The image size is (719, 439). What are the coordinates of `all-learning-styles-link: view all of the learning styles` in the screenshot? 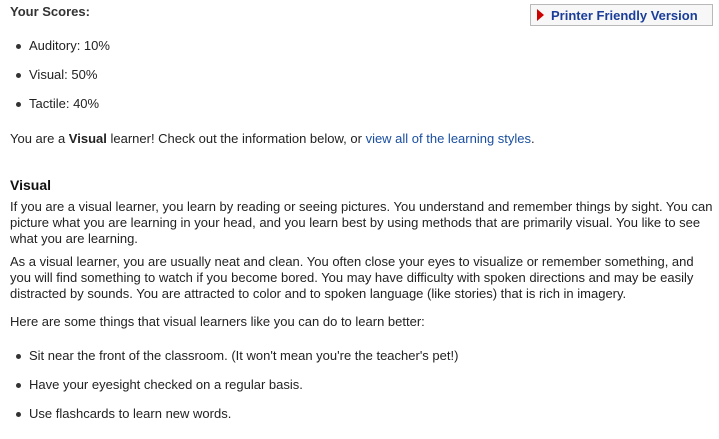 It's located at (448, 138).